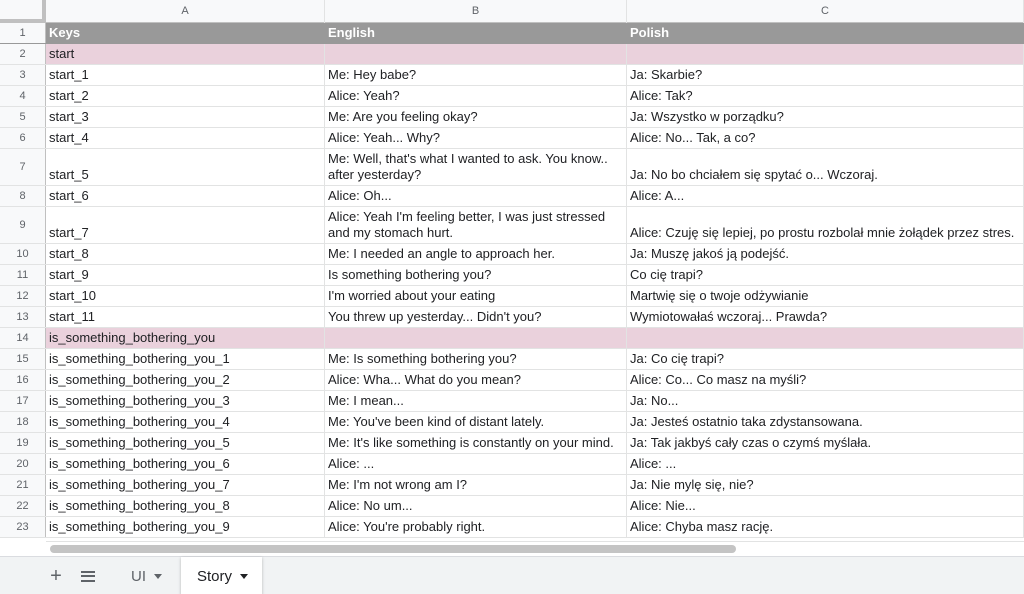 The height and width of the screenshot is (594, 1024). Describe the element at coordinates (185, 359) in the screenshot. I see `cell-key: is_something_bothering_you_1` at that location.